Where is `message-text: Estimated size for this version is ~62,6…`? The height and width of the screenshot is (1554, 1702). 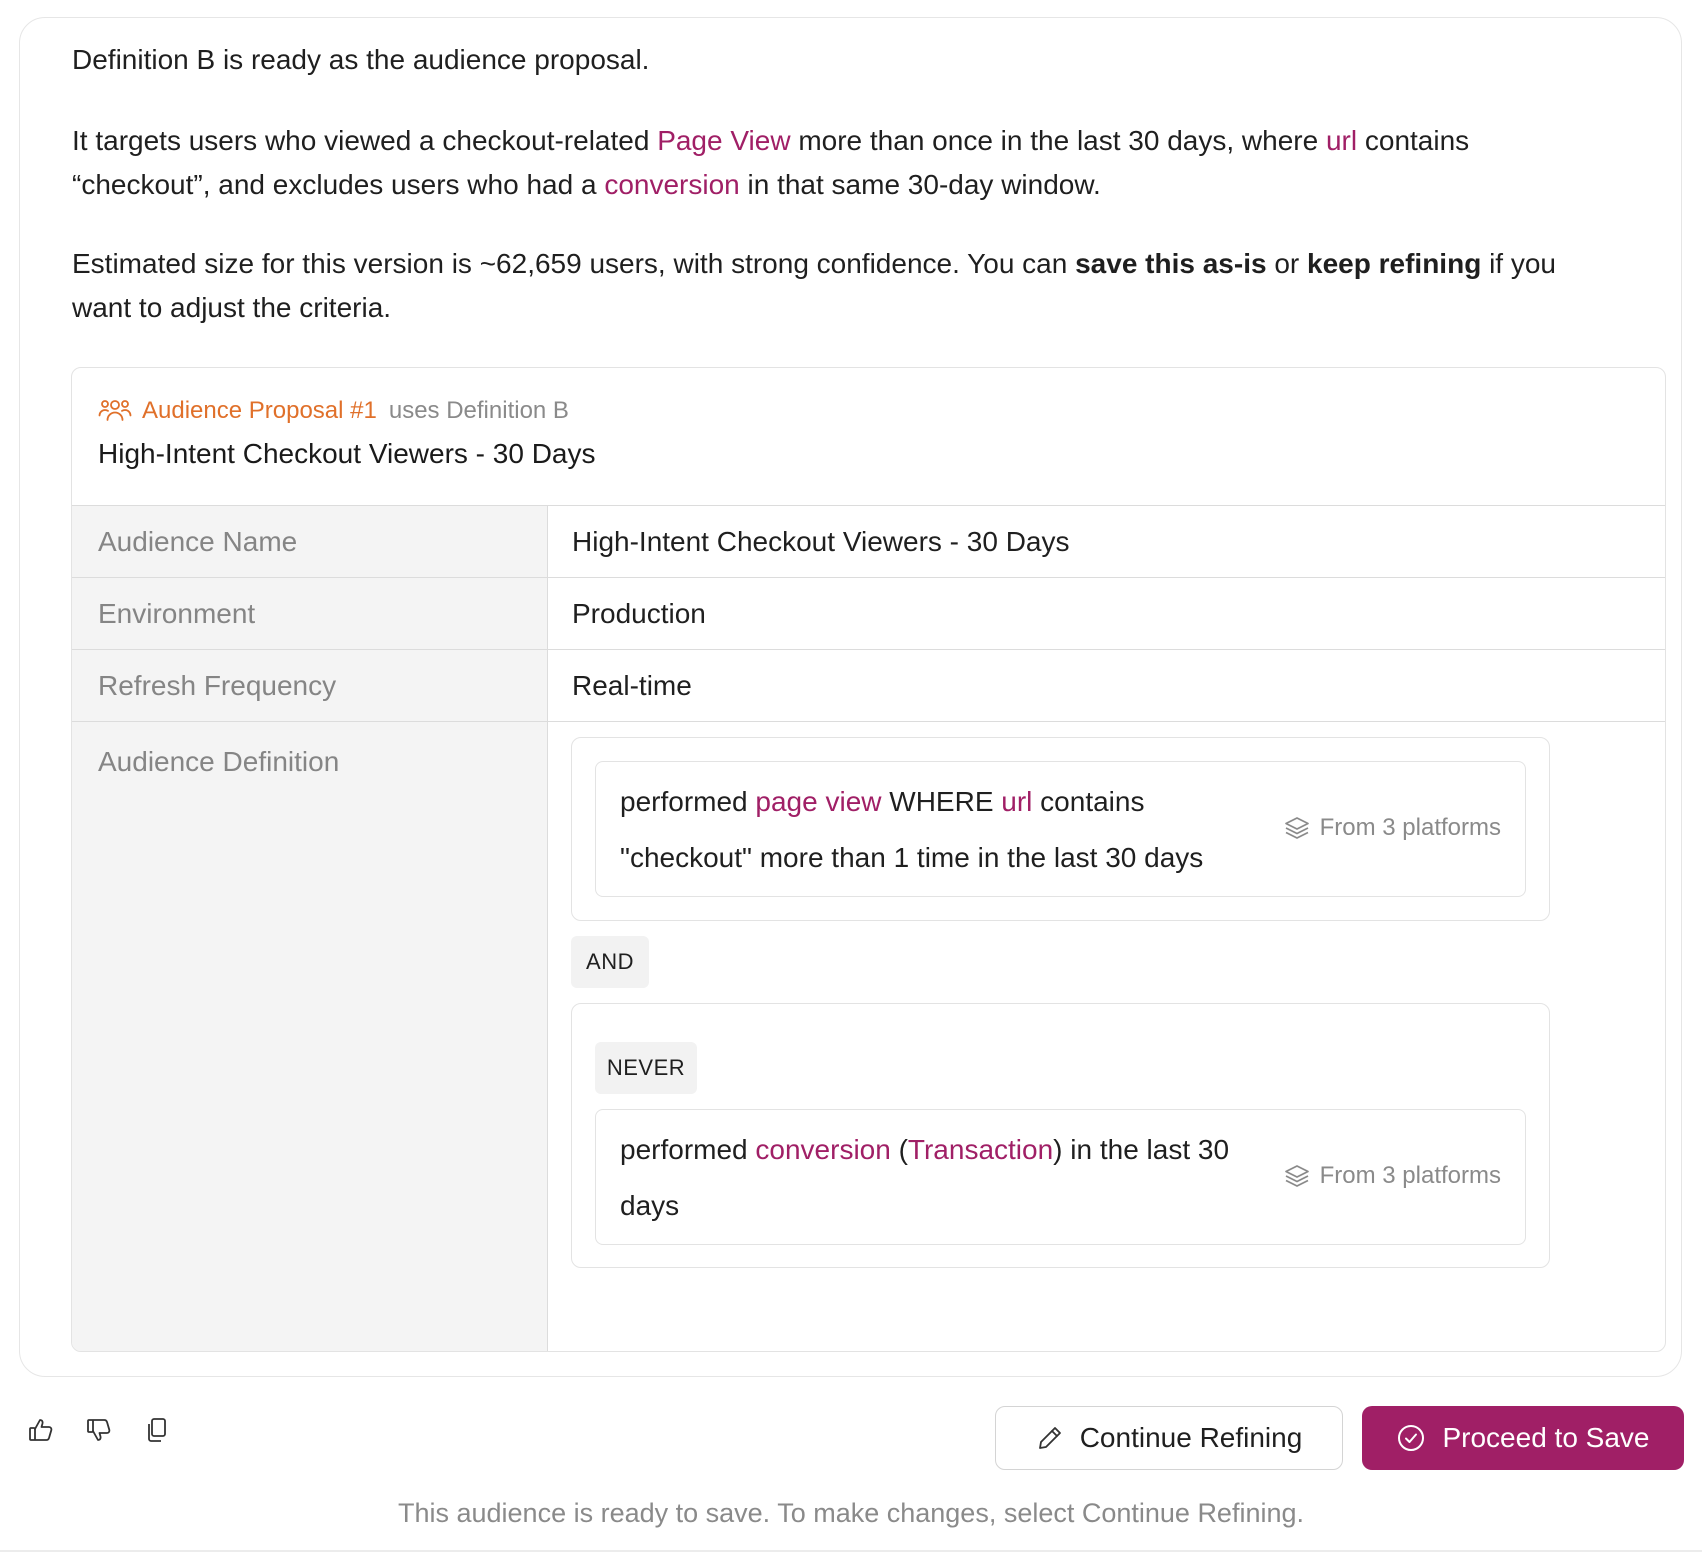
message-text: Estimated size for this version is ~62,6… is located at coordinates (574, 263).